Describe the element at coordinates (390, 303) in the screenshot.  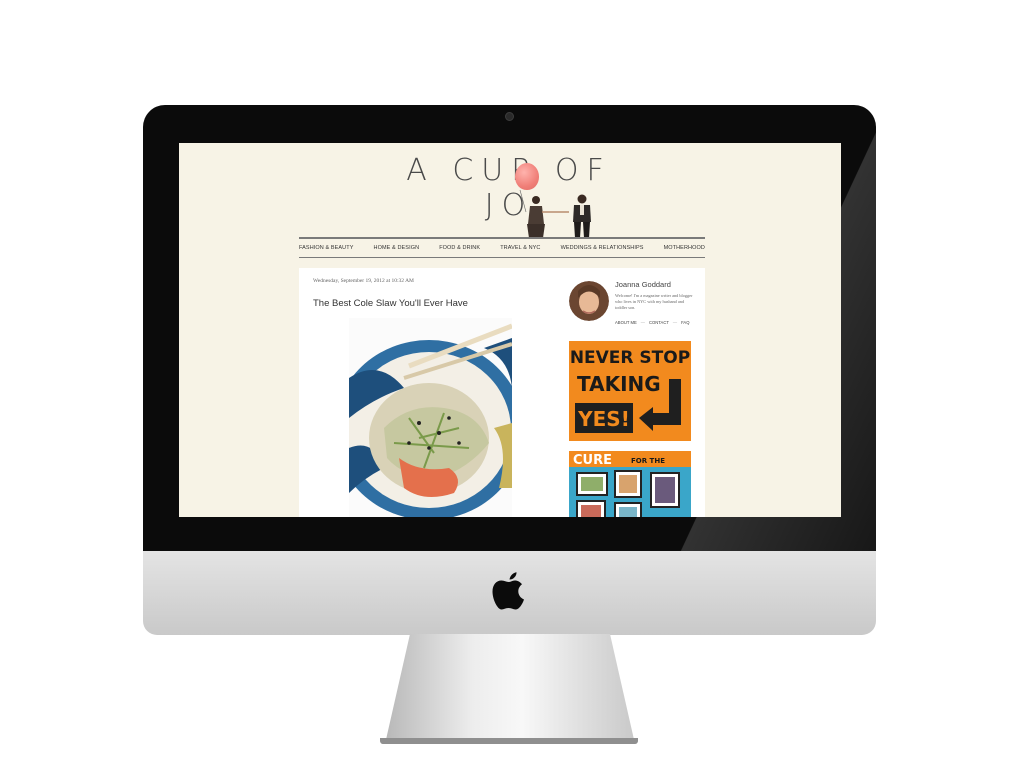
I see `post-title: The Best Cole Slaw You'll Ever Have` at that location.